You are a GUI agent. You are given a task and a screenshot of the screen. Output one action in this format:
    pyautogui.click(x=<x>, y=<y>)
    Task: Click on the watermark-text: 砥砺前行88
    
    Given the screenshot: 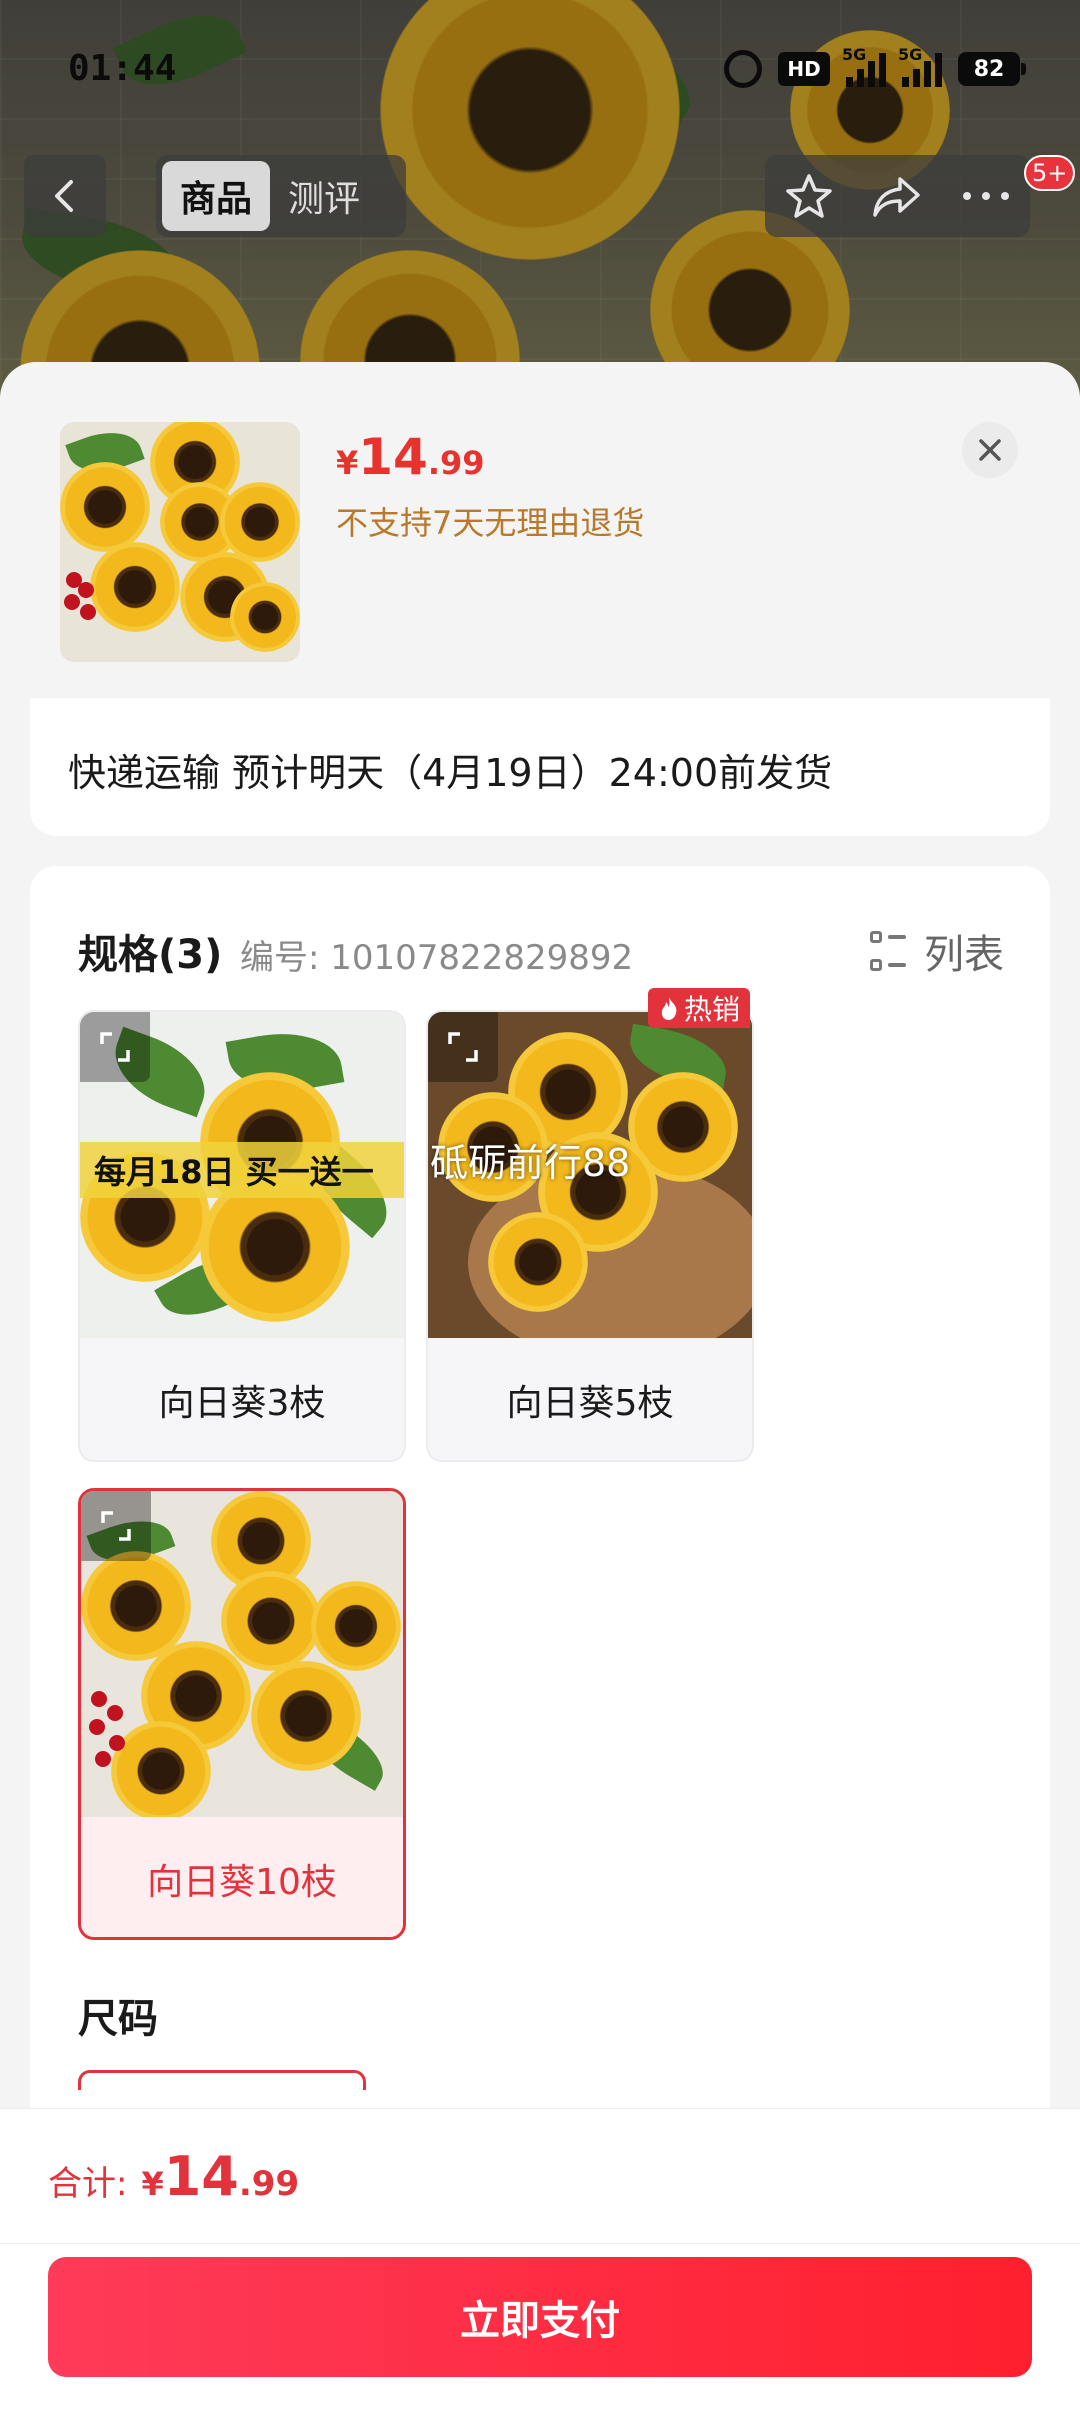 What is the action you would take?
    pyautogui.click(x=530, y=1163)
    